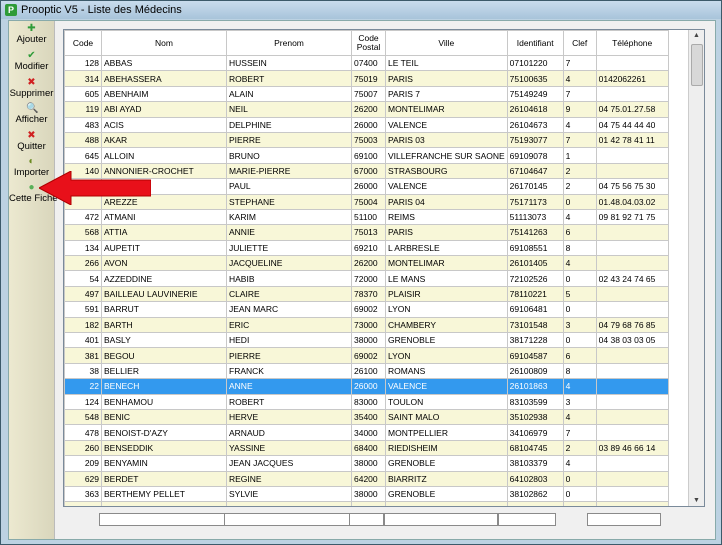 Image resolution: width=722 pixels, height=545 pixels. Describe the element at coordinates (31, 141) in the screenshot. I see `quitter-button: ✖ Quitter` at that location.